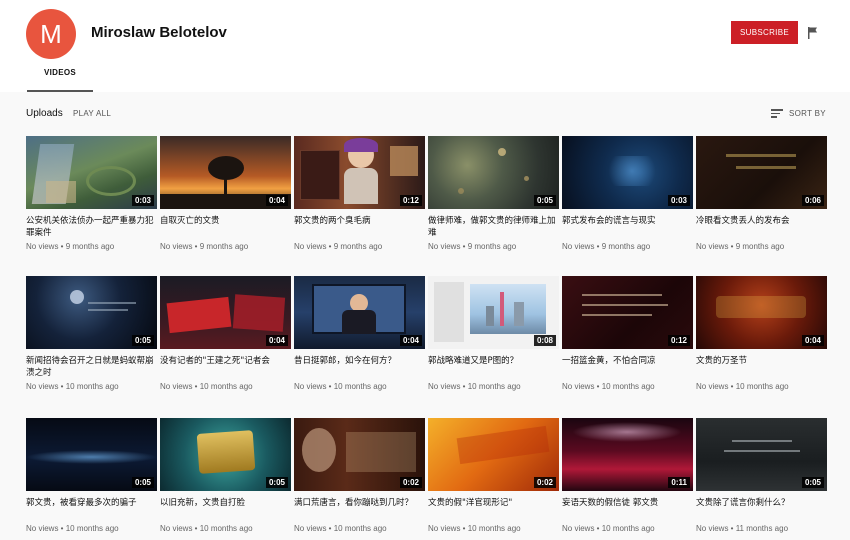 This screenshot has width=850, height=540. I want to click on video-duration: 0:08, so click(544, 340).